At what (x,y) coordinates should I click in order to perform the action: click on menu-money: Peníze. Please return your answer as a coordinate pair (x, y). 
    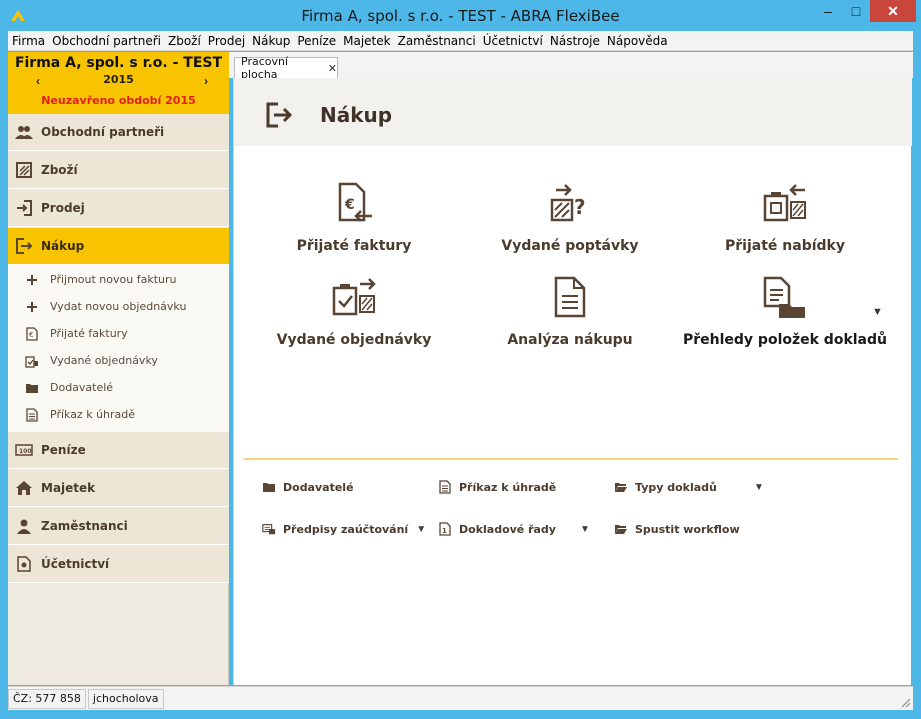
    Looking at the image, I should click on (318, 41).